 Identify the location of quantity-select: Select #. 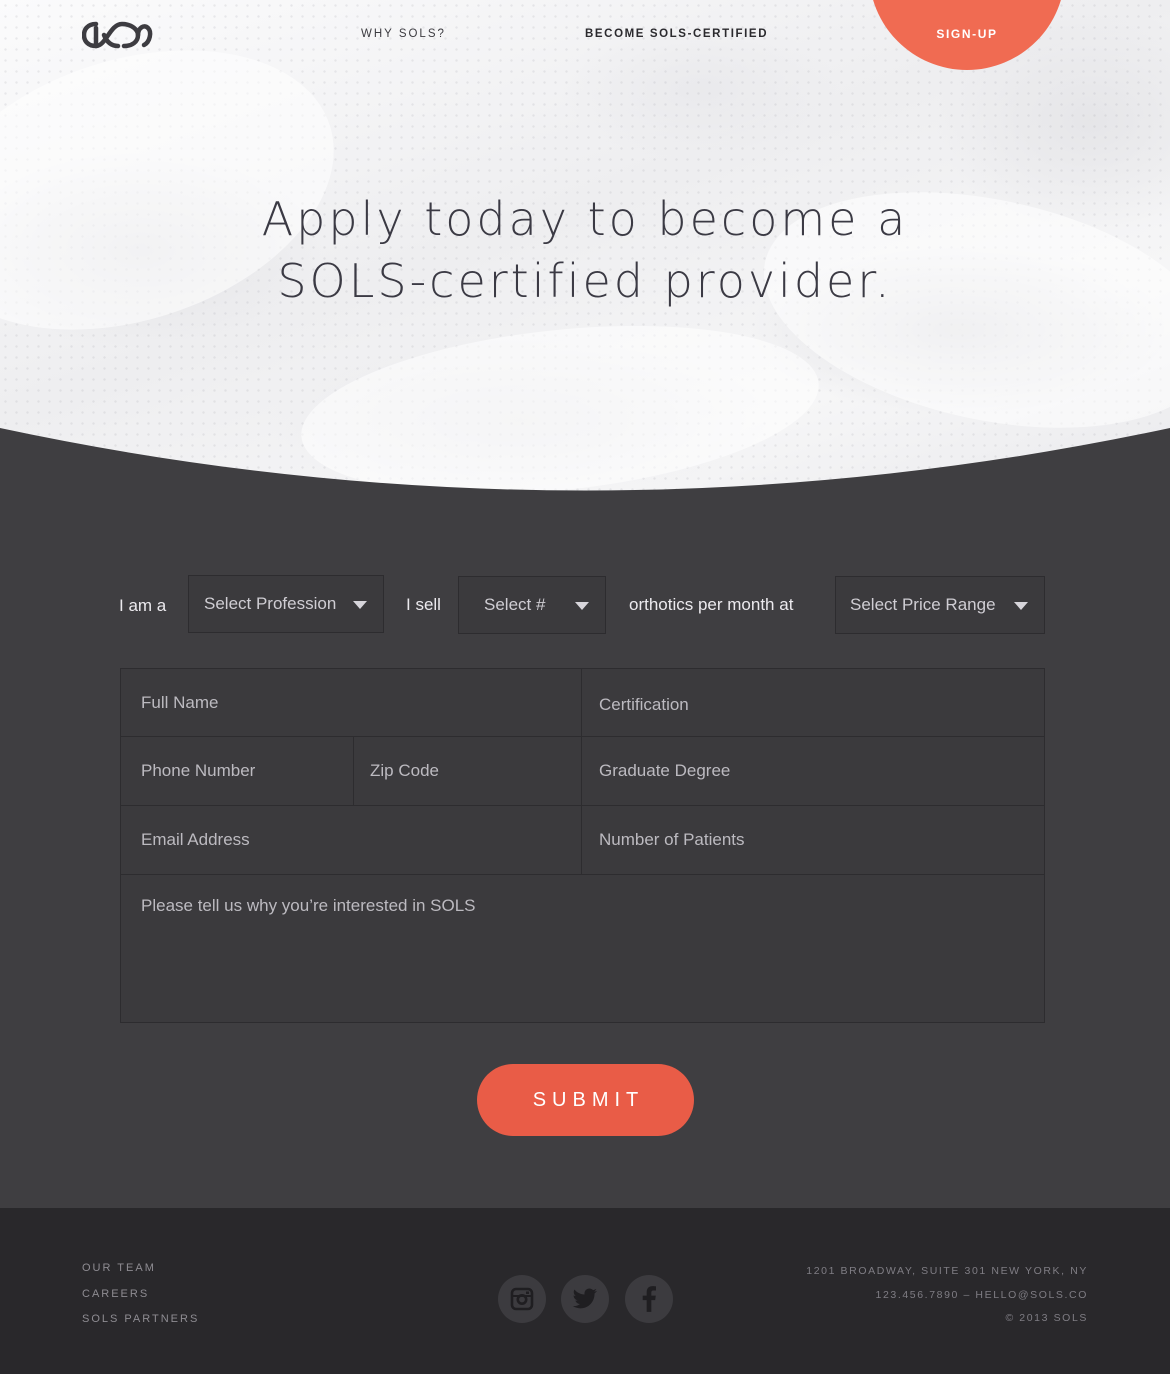
(532, 605).